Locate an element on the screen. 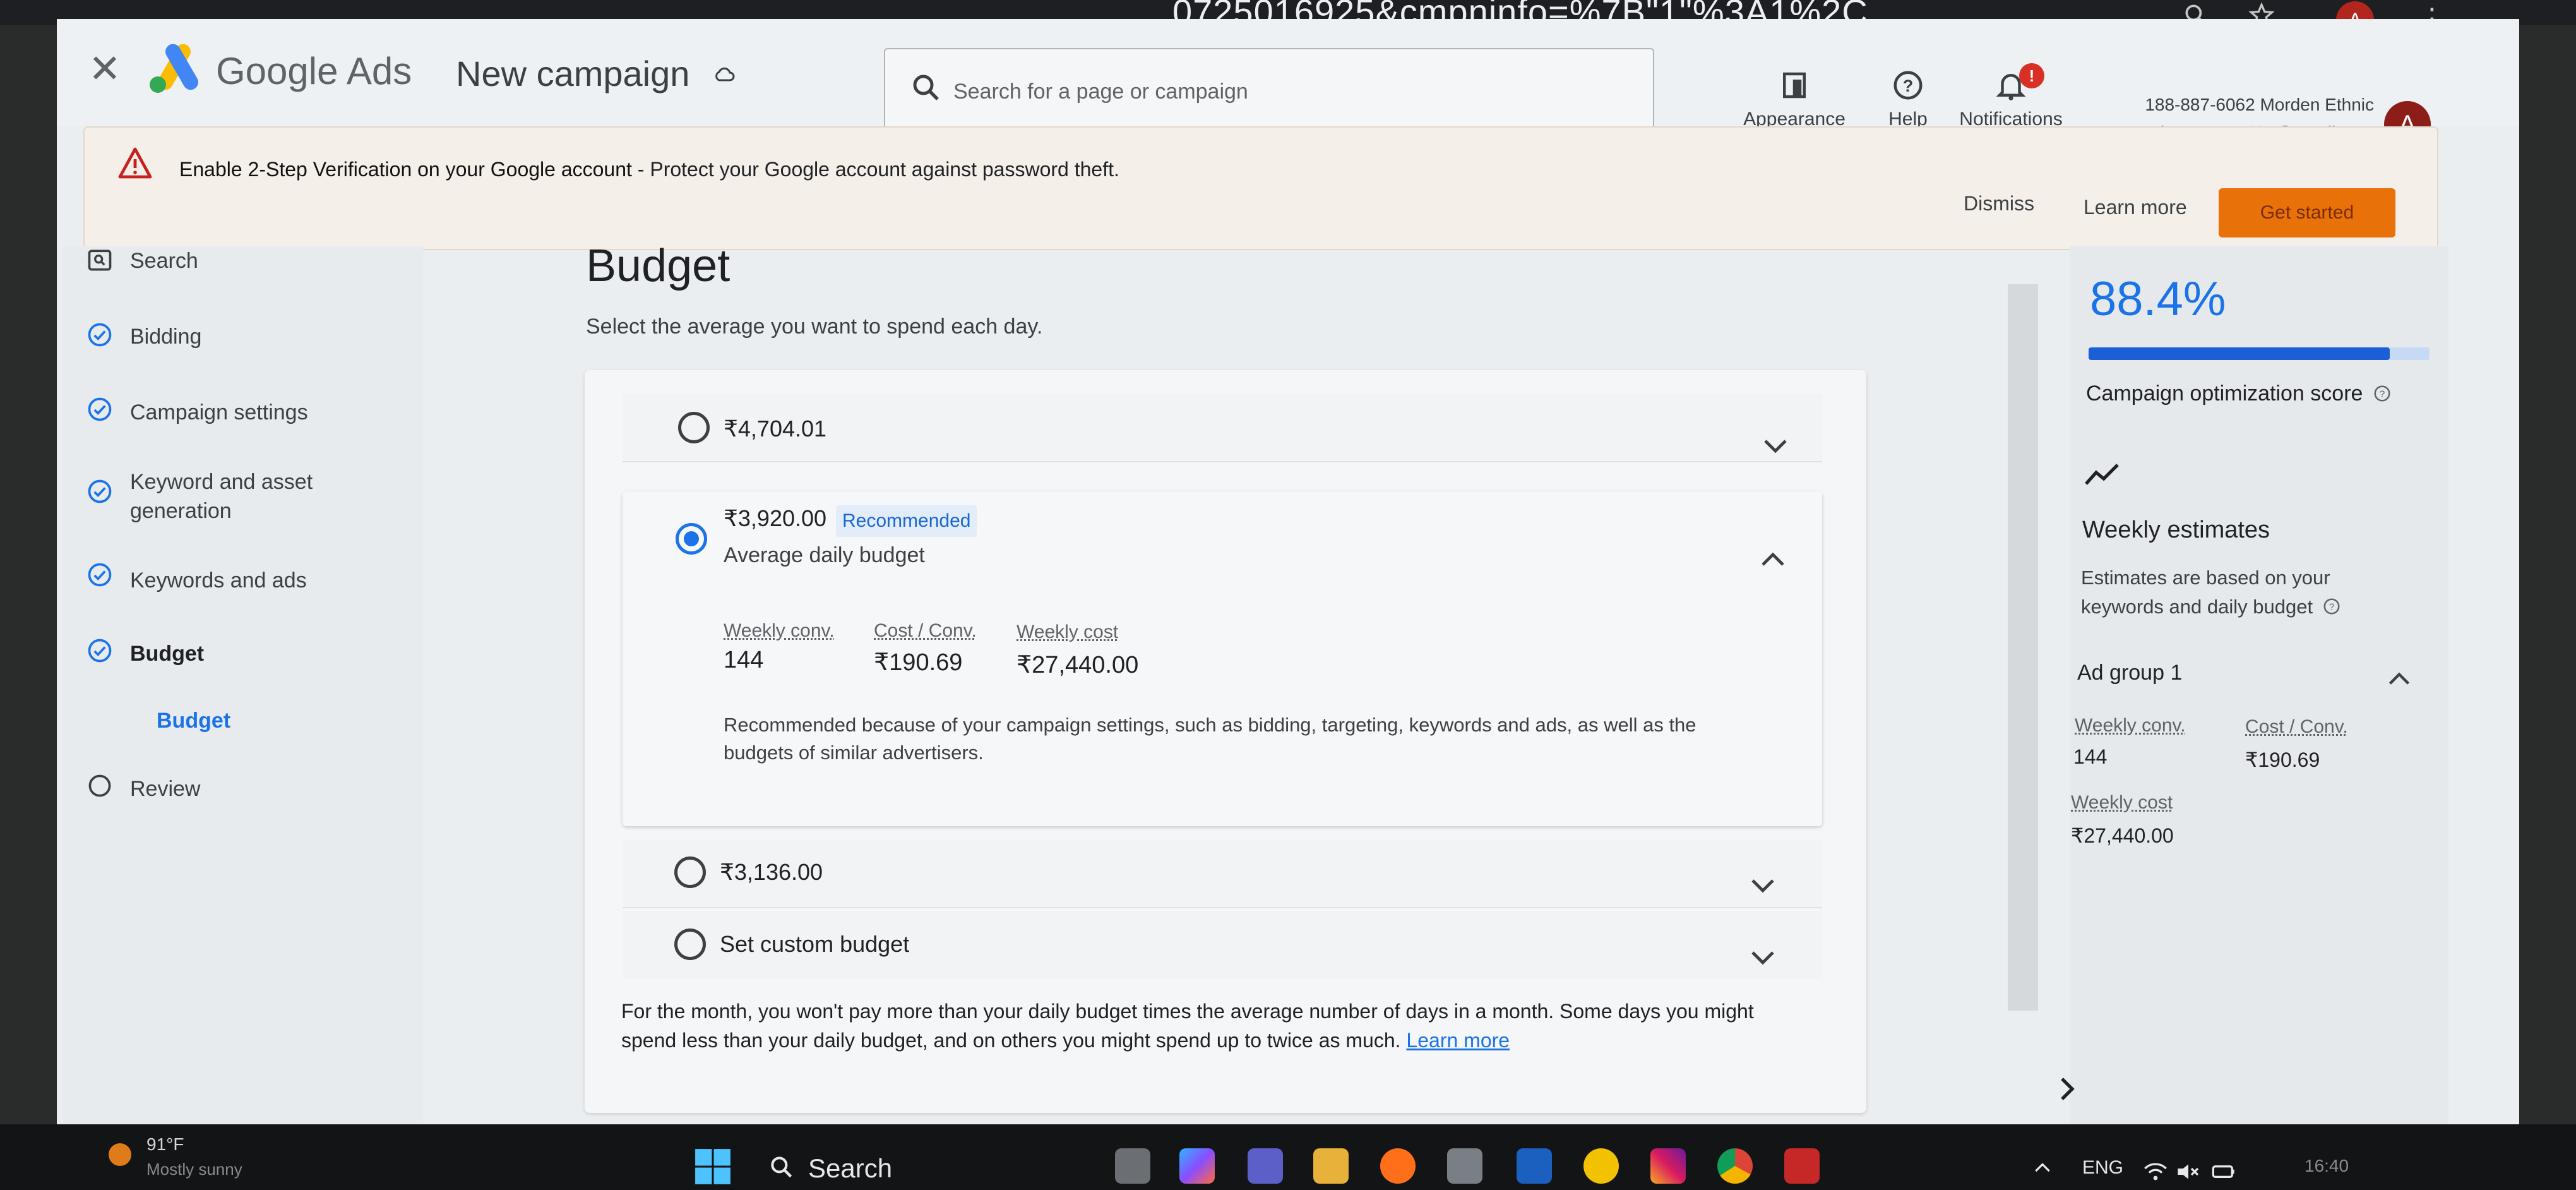 This screenshot has width=2576, height=1190. volume-muted-icon is located at coordinates (2188, 1171).